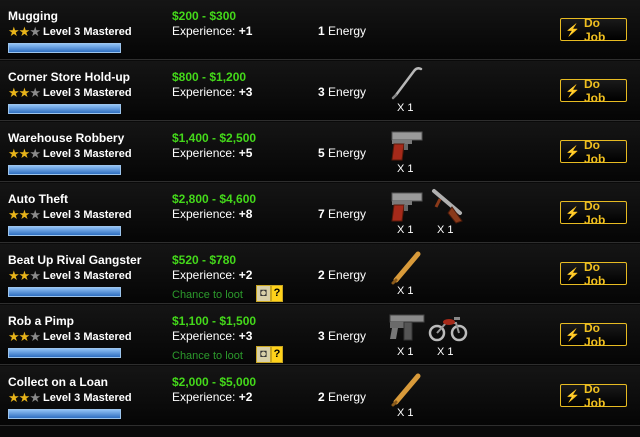 This screenshot has height=437, width=640. What do you see at coordinates (69, 77) in the screenshot?
I see `job-name: Corner Store Hold-up` at bounding box center [69, 77].